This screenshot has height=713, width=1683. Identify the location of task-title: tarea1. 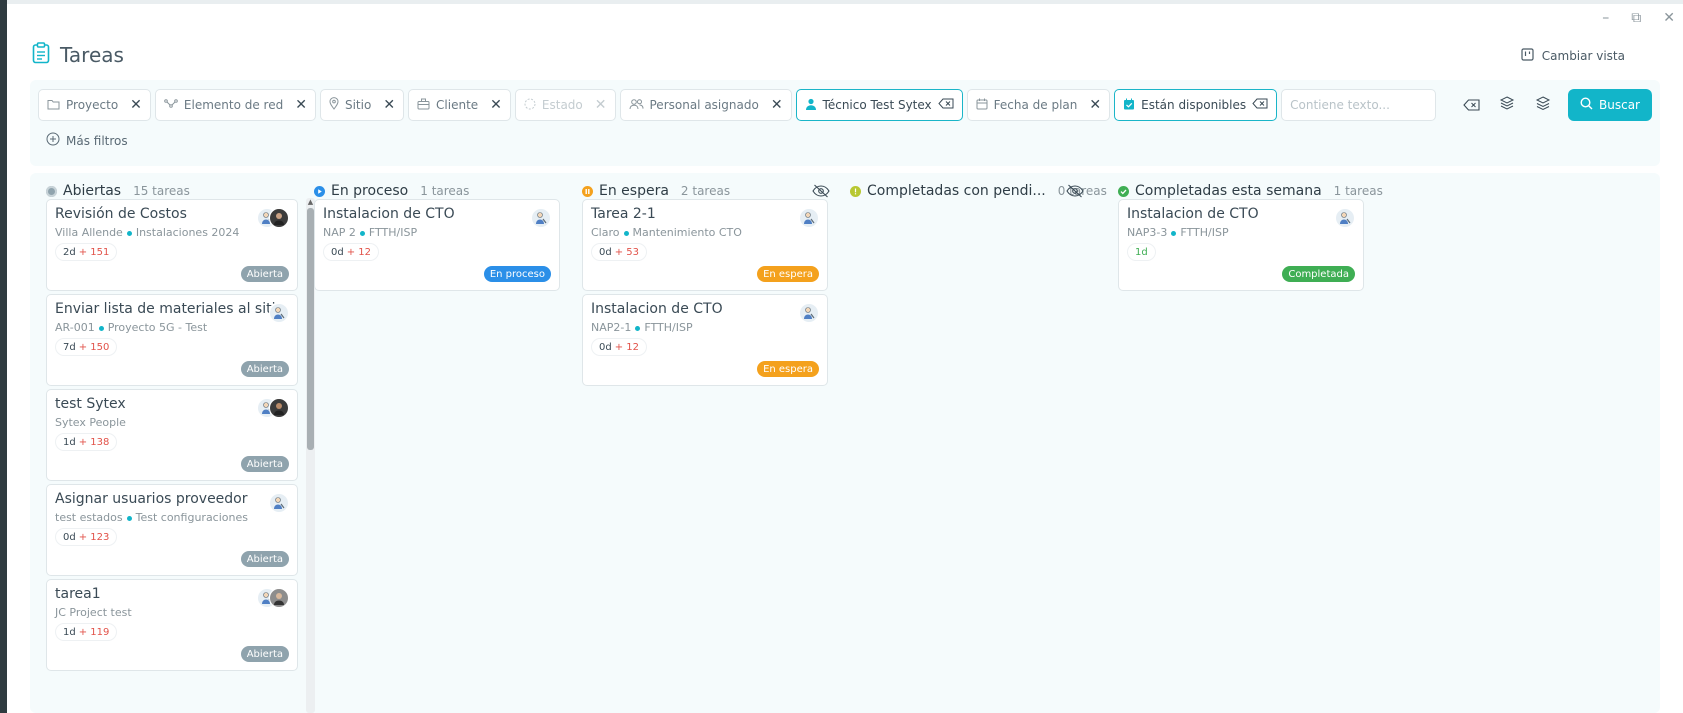
(78, 594).